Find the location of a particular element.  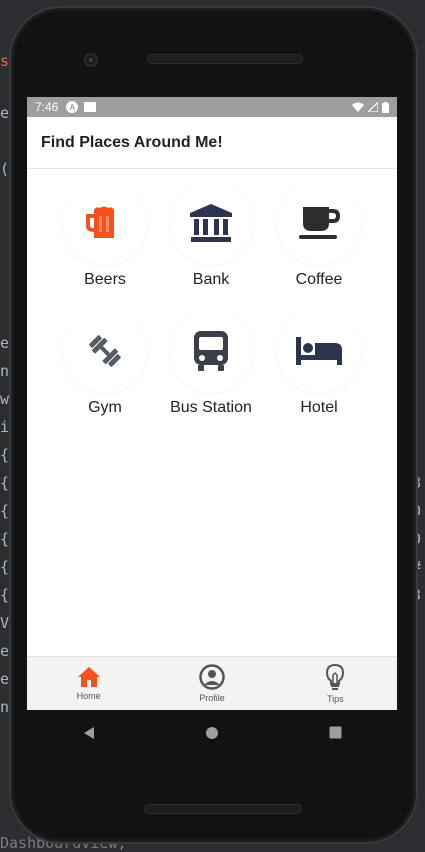

category-bank: Bank is located at coordinates (211, 236).